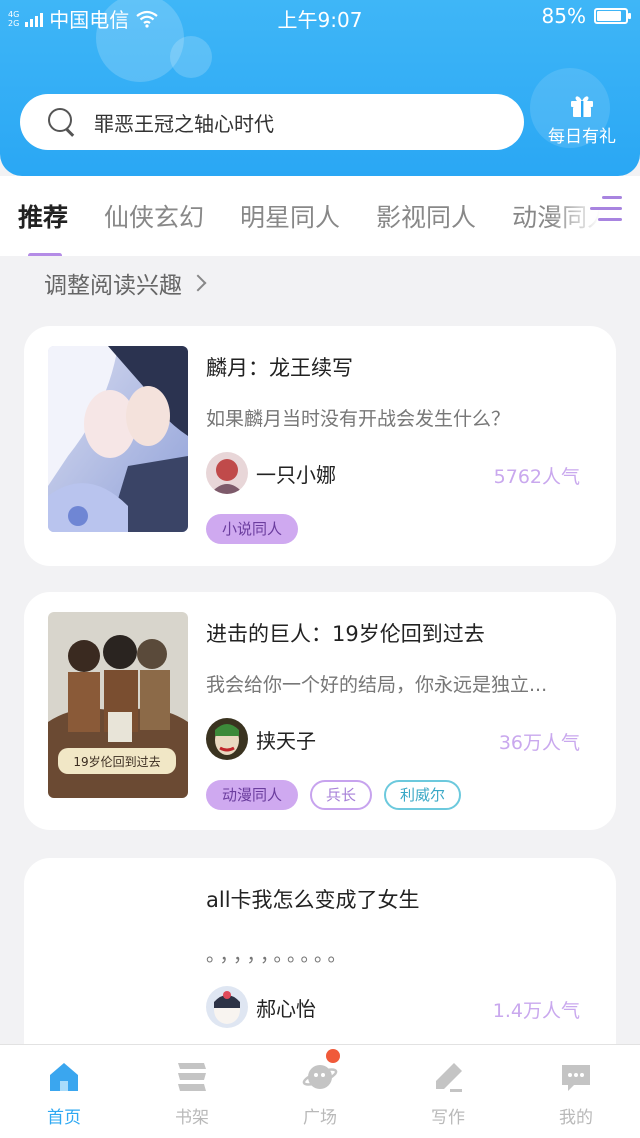  I want to click on story-tags: 动漫同人 兵长 利威尔, so click(334, 795).